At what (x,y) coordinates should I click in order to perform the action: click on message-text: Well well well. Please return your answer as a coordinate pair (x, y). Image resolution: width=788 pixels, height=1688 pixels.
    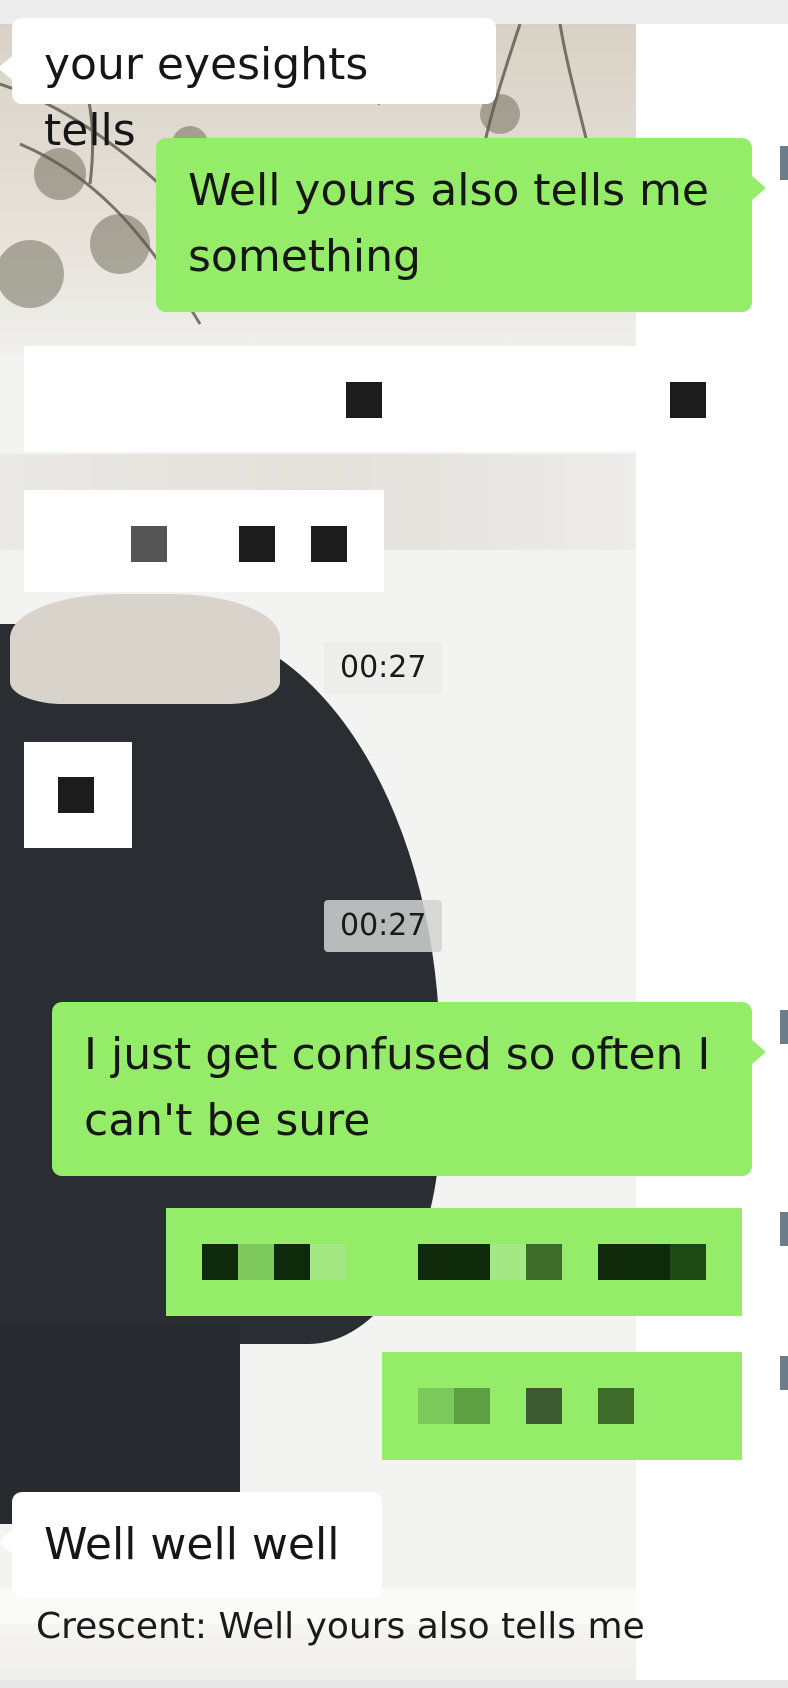
    Looking at the image, I should click on (192, 1544).